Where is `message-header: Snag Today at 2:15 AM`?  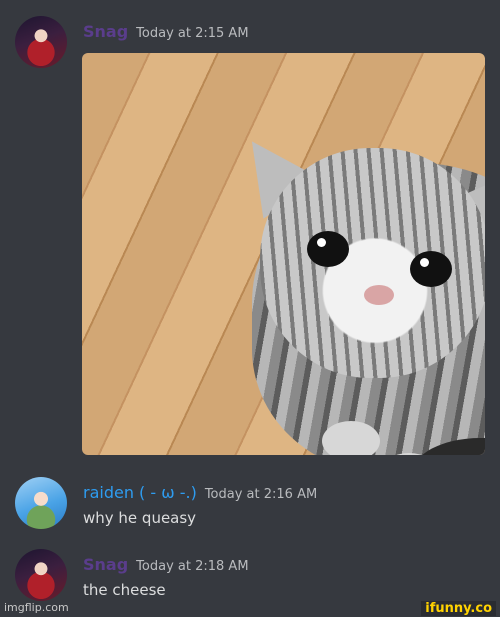
message-header: Snag Today at 2:15 AM is located at coordinates (166, 31).